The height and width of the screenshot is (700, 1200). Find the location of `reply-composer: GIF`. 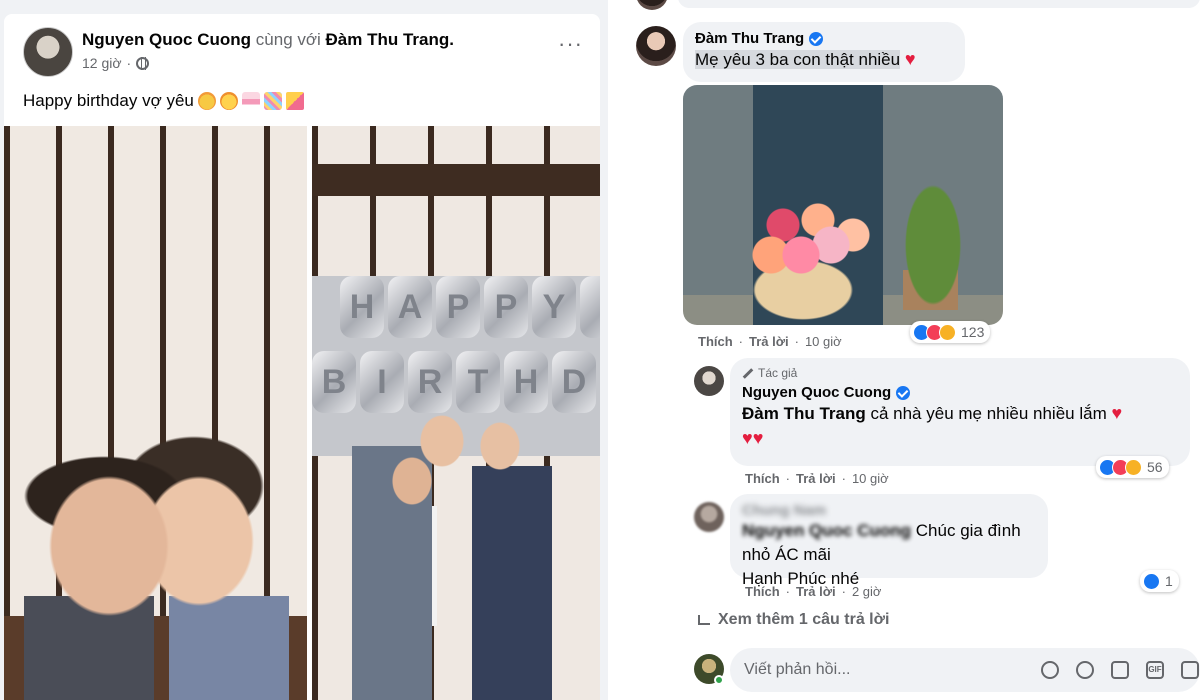

reply-composer: GIF is located at coordinates (965, 670).